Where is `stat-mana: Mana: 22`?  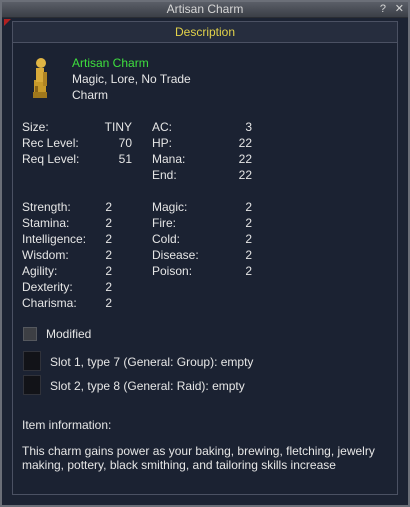
stat-mana: Mana: 22 is located at coordinates (202, 159).